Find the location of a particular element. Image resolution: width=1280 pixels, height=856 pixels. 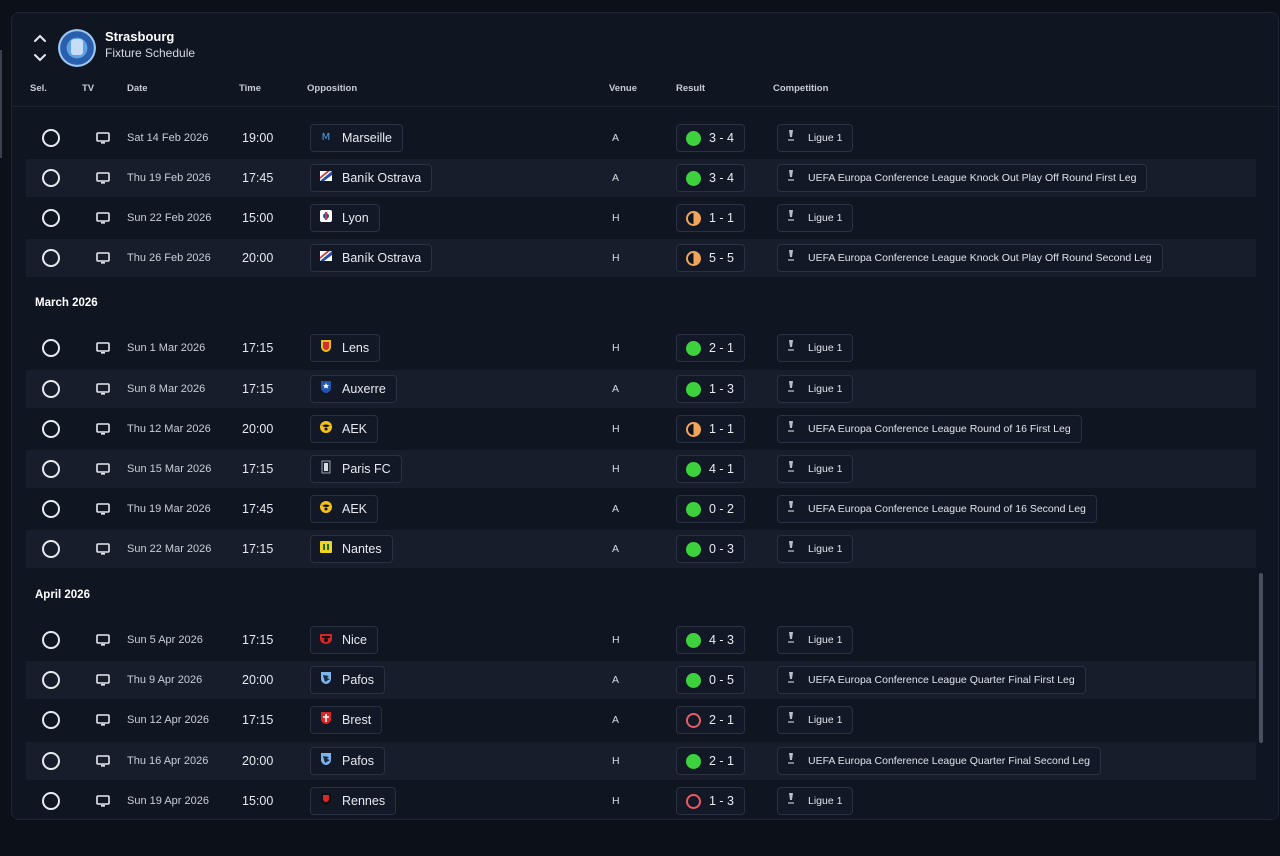

result-chip: 0 - 2 is located at coordinates (711, 509).